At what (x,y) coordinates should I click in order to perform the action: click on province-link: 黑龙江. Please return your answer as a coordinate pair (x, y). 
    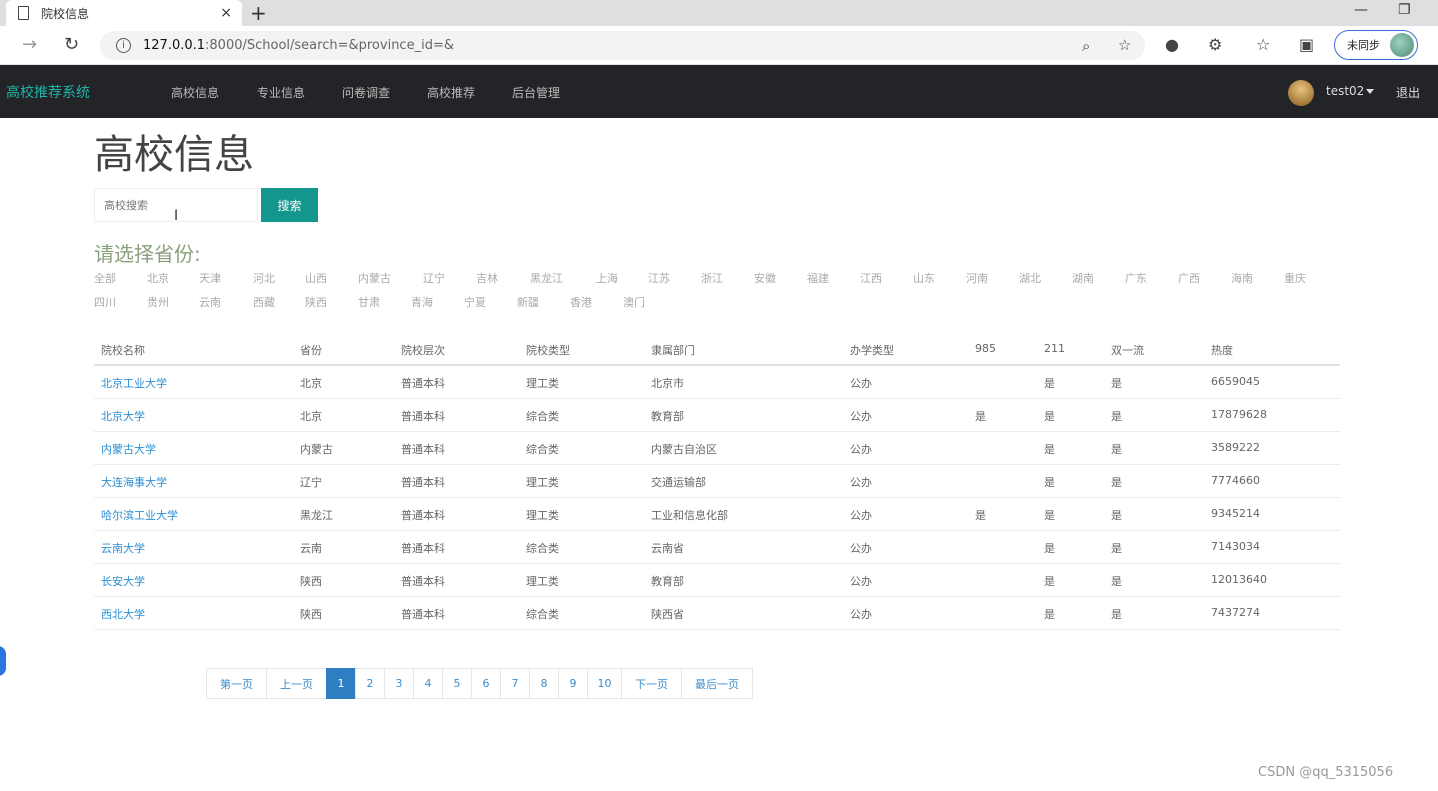
    Looking at the image, I should click on (546, 278).